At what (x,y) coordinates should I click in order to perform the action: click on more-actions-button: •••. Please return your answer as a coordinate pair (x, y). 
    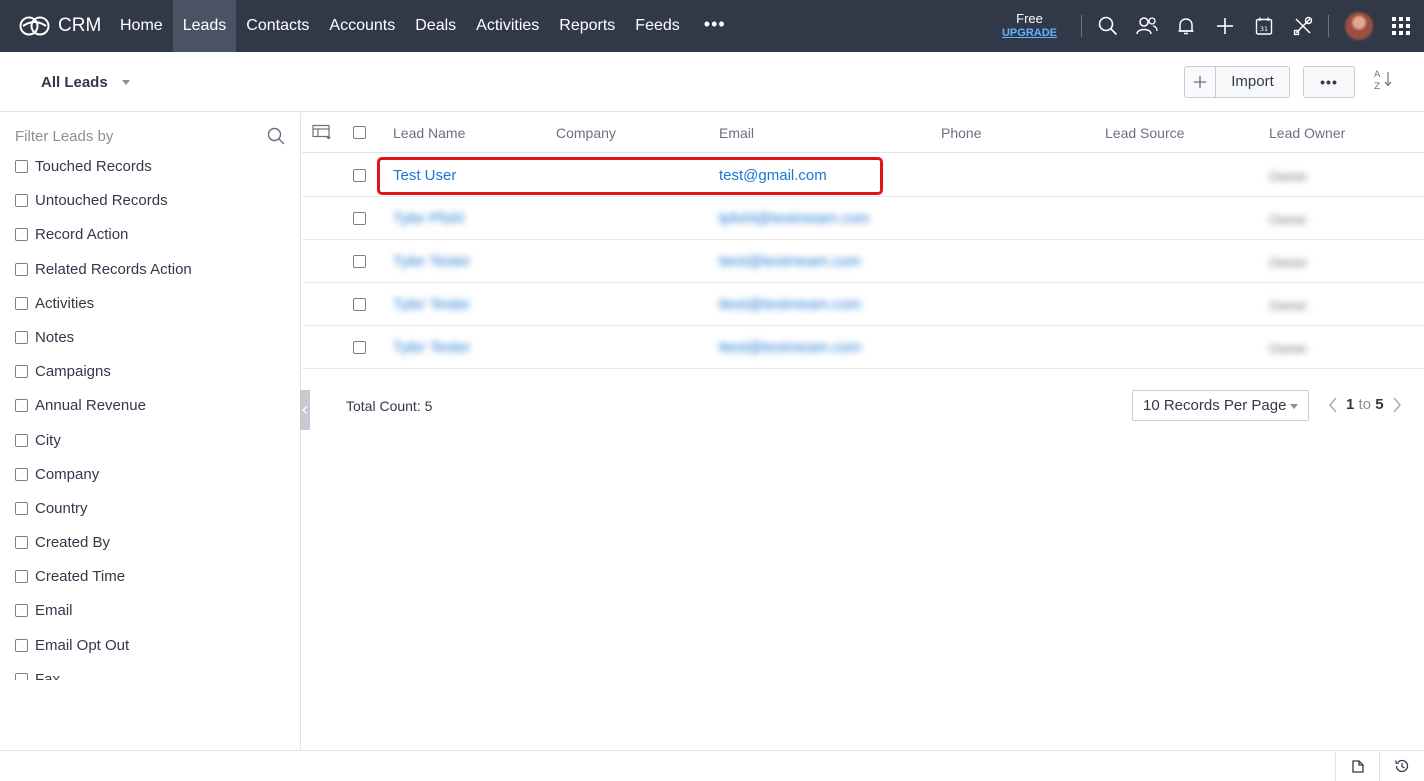
    Looking at the image, I should click on (1329, 82).